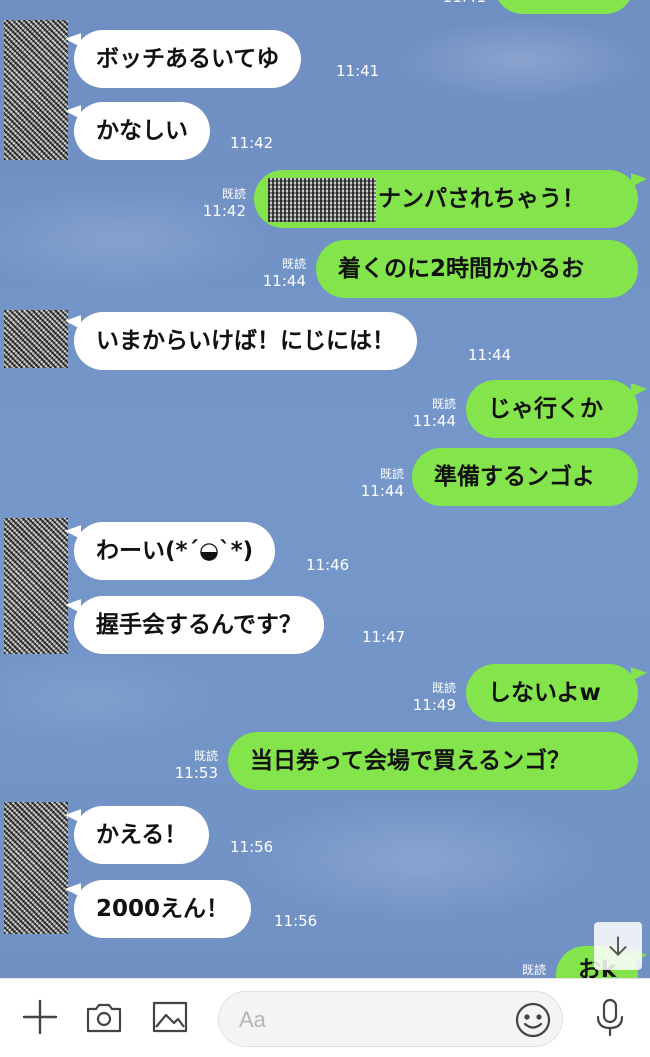 The height and width of the screenshot is (1057, 650). I want to click on camera-button, so click(104, 1017).